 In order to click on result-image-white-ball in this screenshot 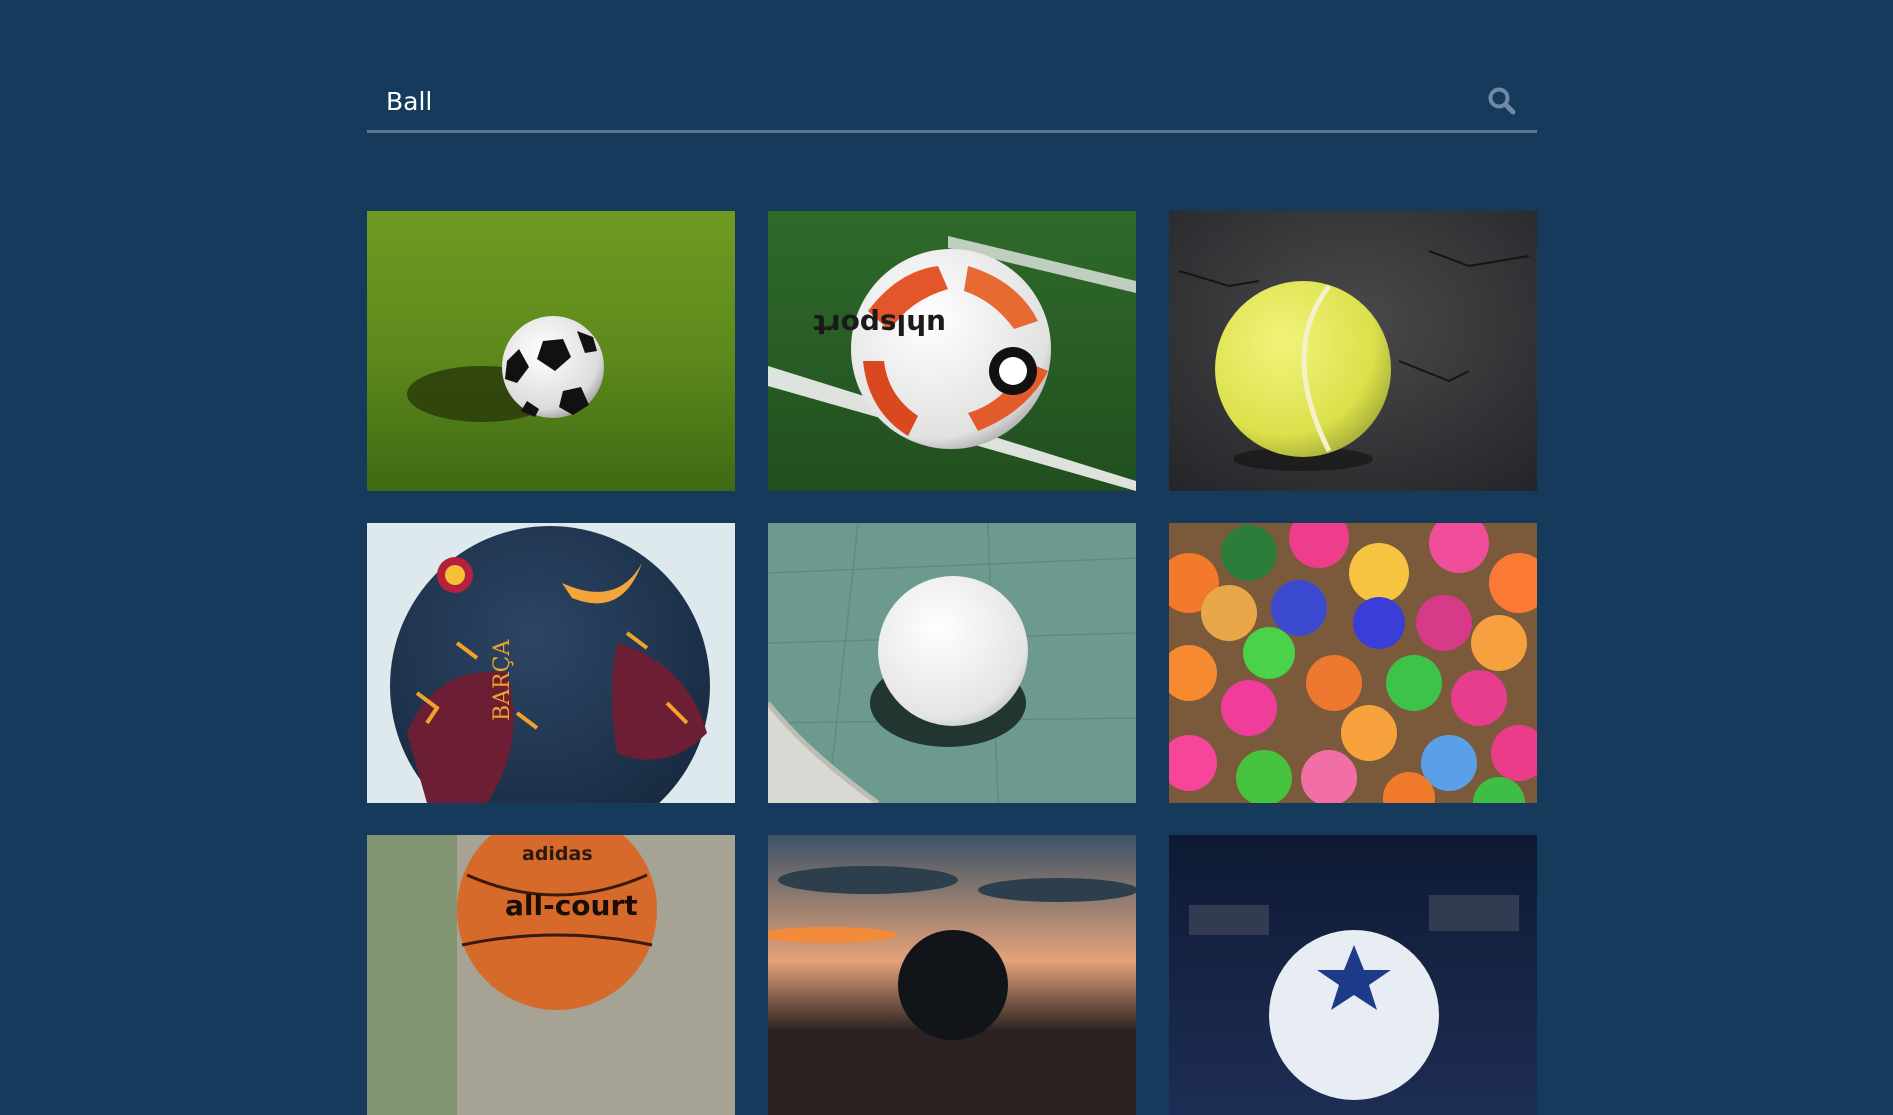, I will do `click(952, 663)`.